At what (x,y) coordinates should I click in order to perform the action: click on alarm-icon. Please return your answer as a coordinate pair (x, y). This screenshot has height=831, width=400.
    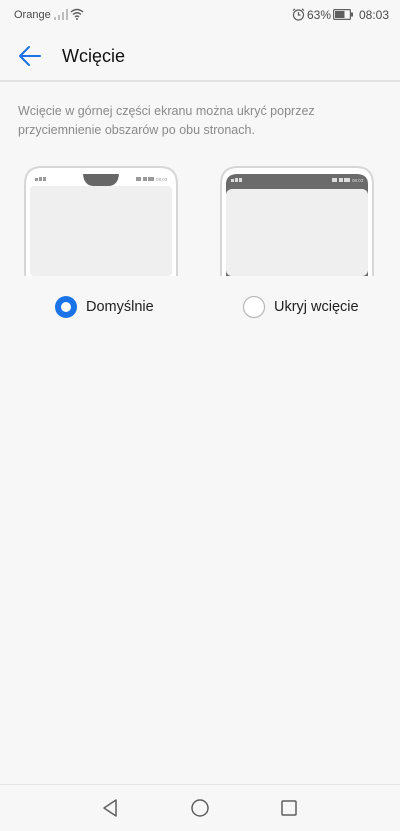
    Looking at the image, I should click on (298, 14).